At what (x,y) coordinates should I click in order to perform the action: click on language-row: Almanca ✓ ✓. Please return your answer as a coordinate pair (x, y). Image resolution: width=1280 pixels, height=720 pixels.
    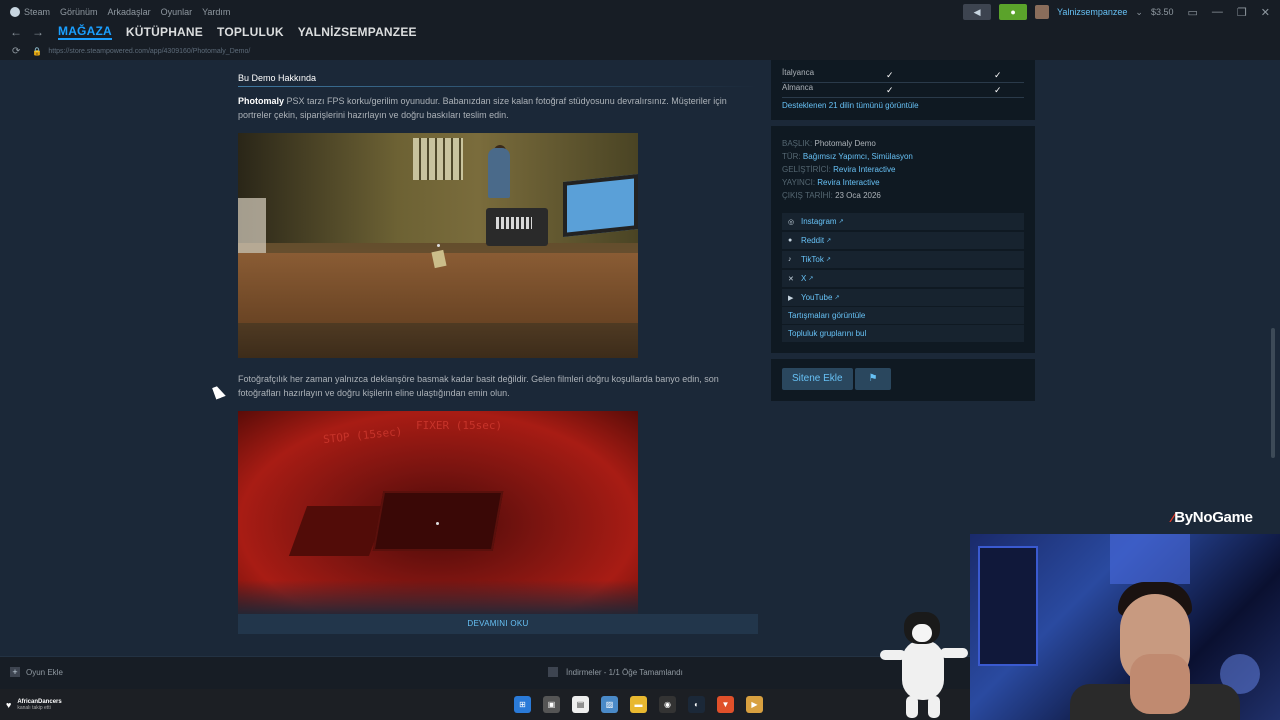
    Looking at the image, I should click on (903, 90).